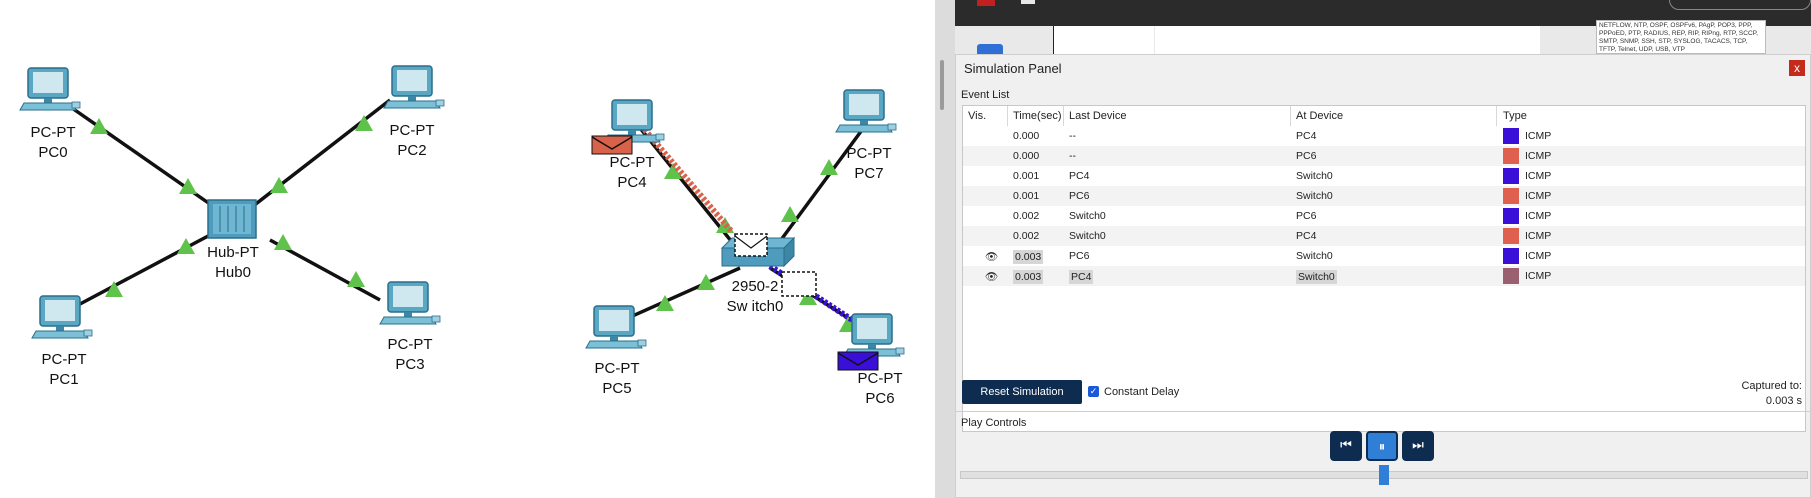 Image resolution: width=1811 pixels, height=498 pixels. Describe the element at coordinates (1384, 196) in the screenshot. I see `event-row: 0.001 PC6 Switch0 ICMP` at that location.